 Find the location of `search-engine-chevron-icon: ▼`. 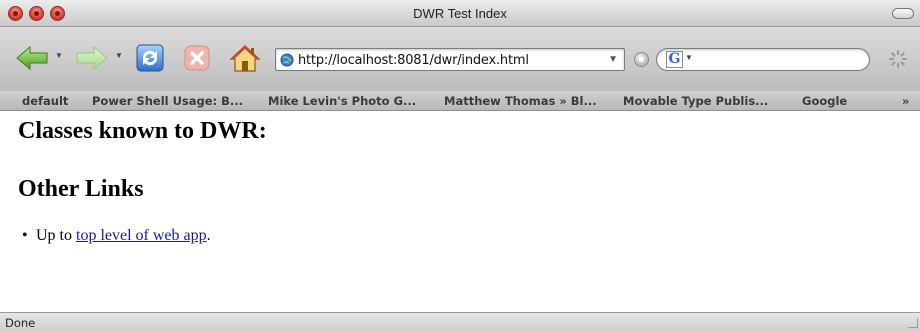

search-engine-chevron-icon: ▼ is located at coordinates (689, 57).